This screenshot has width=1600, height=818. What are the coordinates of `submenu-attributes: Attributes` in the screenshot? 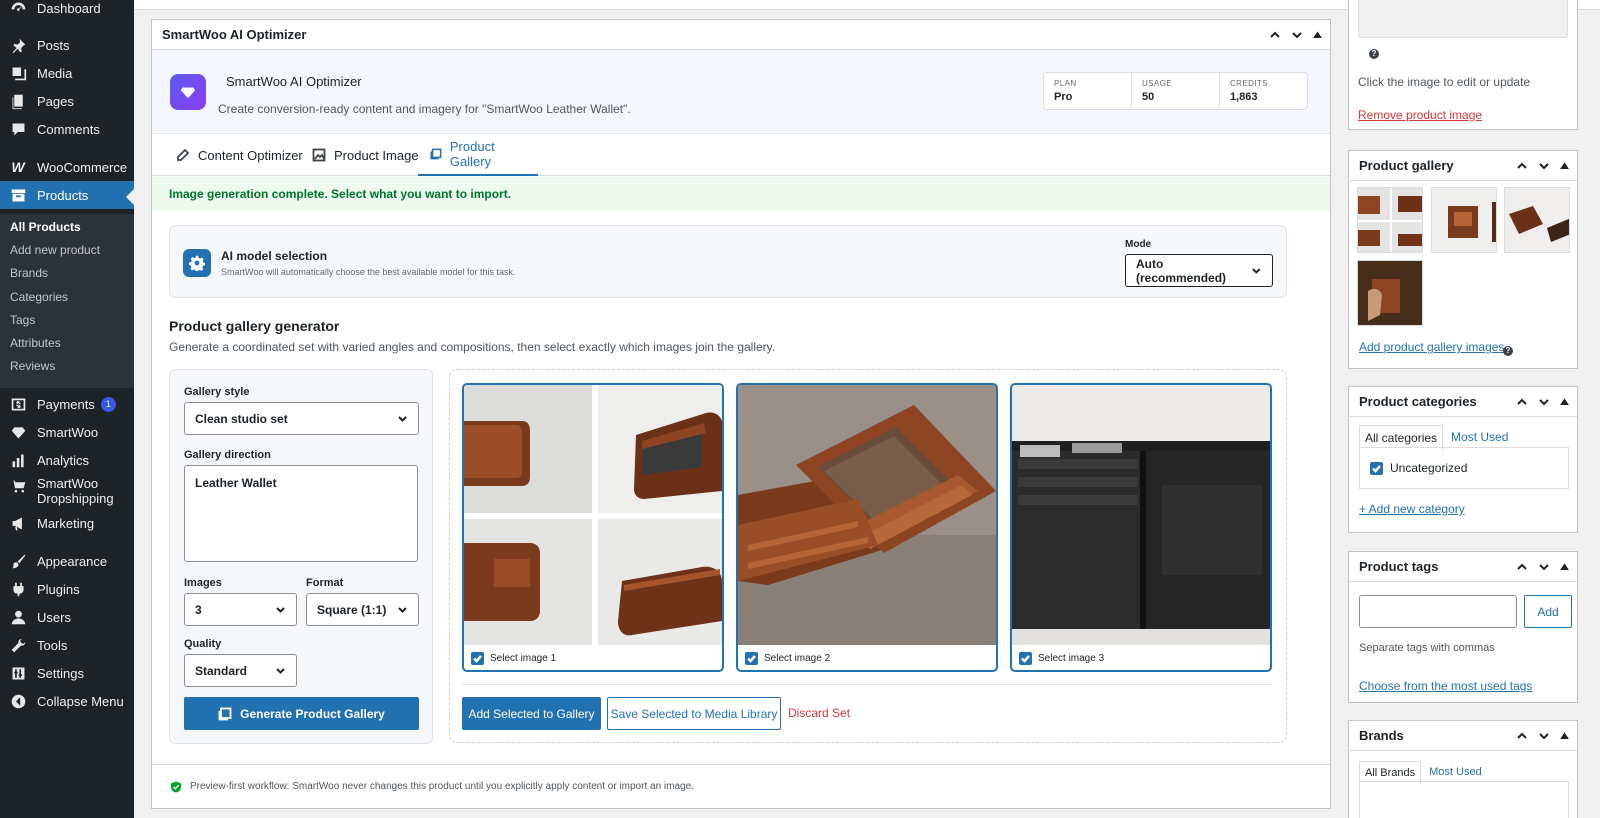 It's located at (35, 343).